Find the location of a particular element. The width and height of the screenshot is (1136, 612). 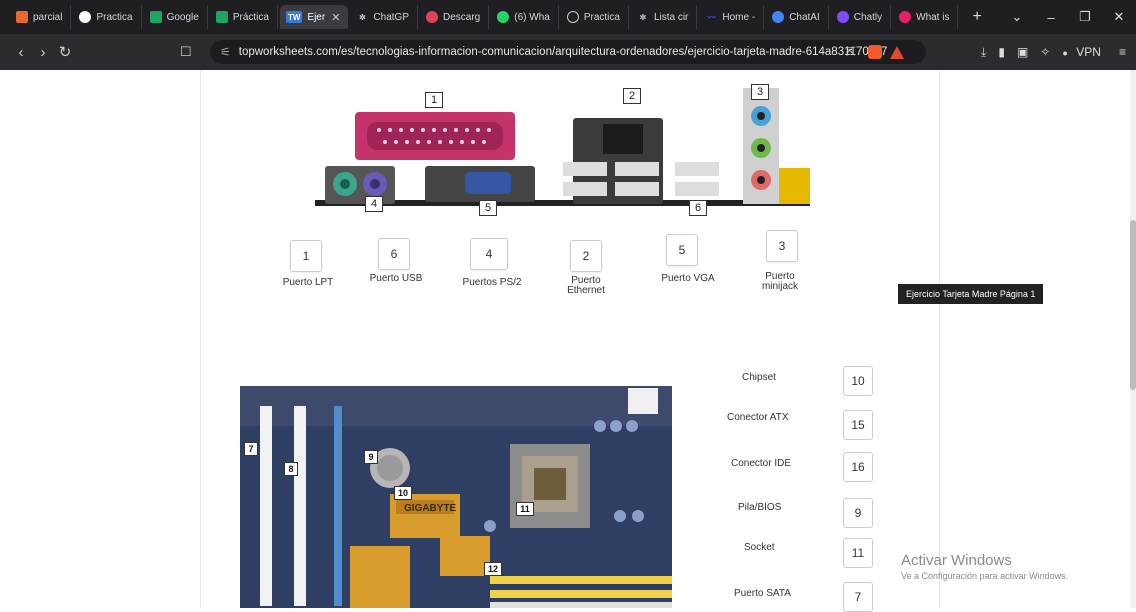

tab-google: Google is located at coordinates (176, 17).